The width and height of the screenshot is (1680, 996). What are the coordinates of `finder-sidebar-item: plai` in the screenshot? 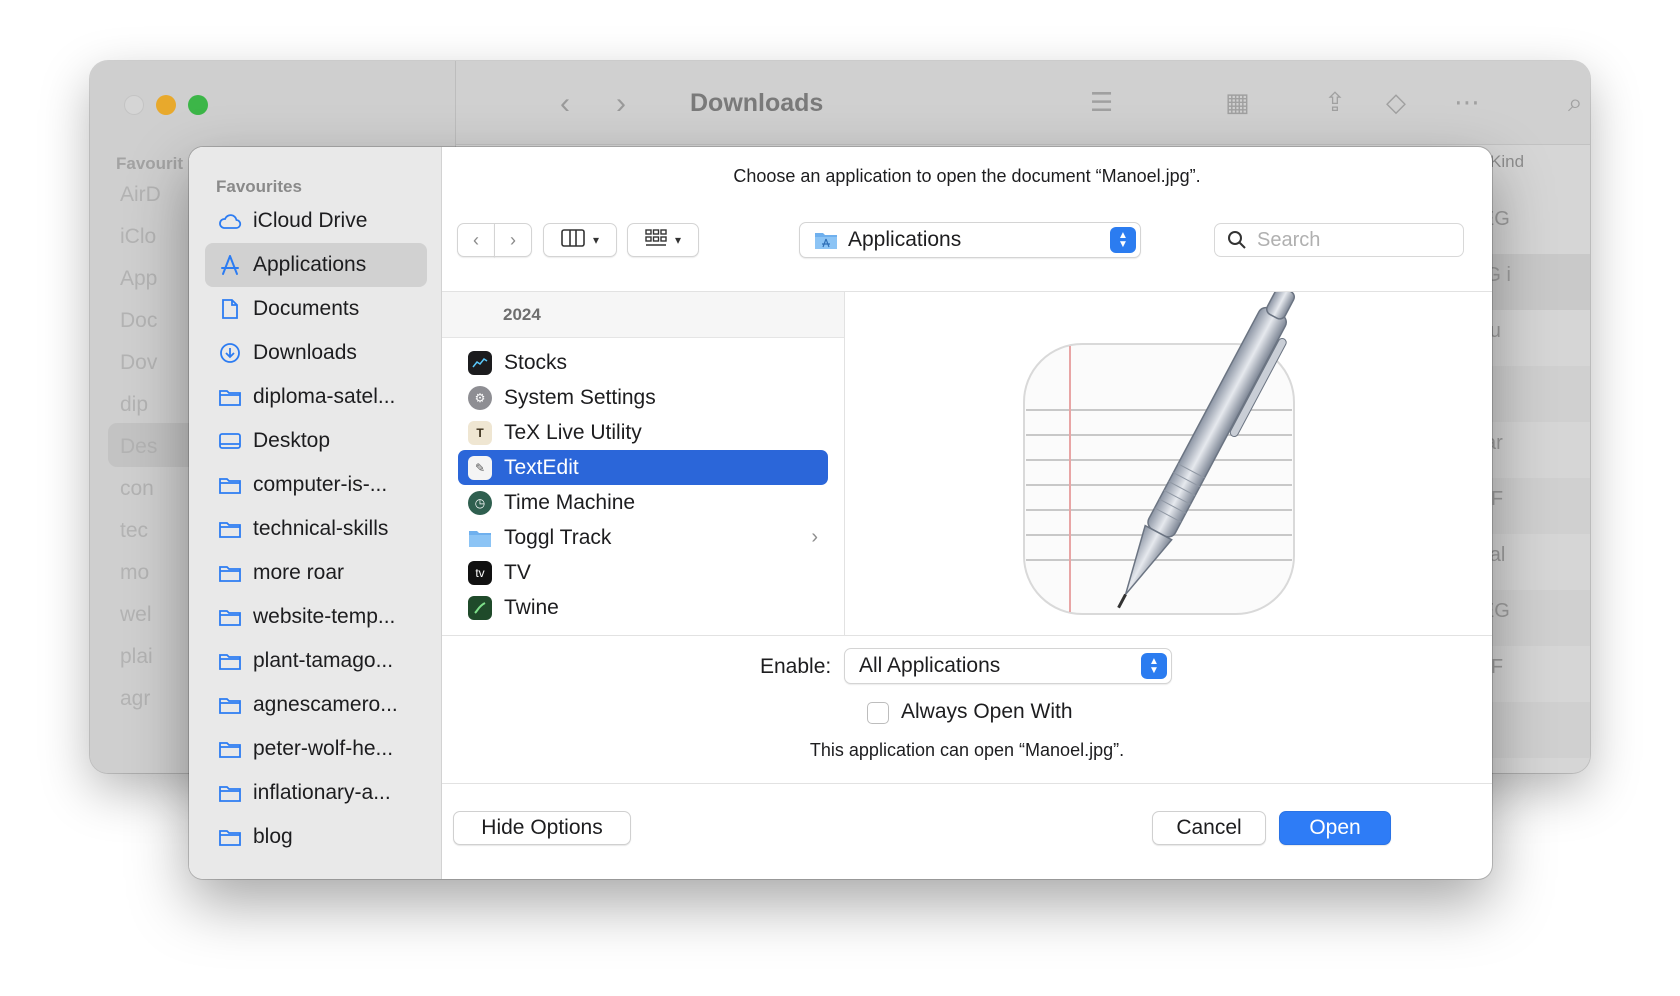 It's located at (136, 657).